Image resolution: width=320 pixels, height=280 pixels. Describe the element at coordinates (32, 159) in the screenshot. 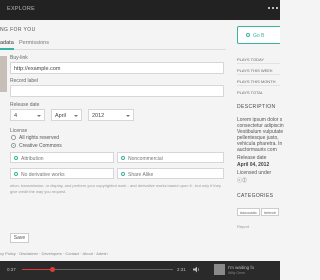

I see `cc-option-label: Attribution` at that location.